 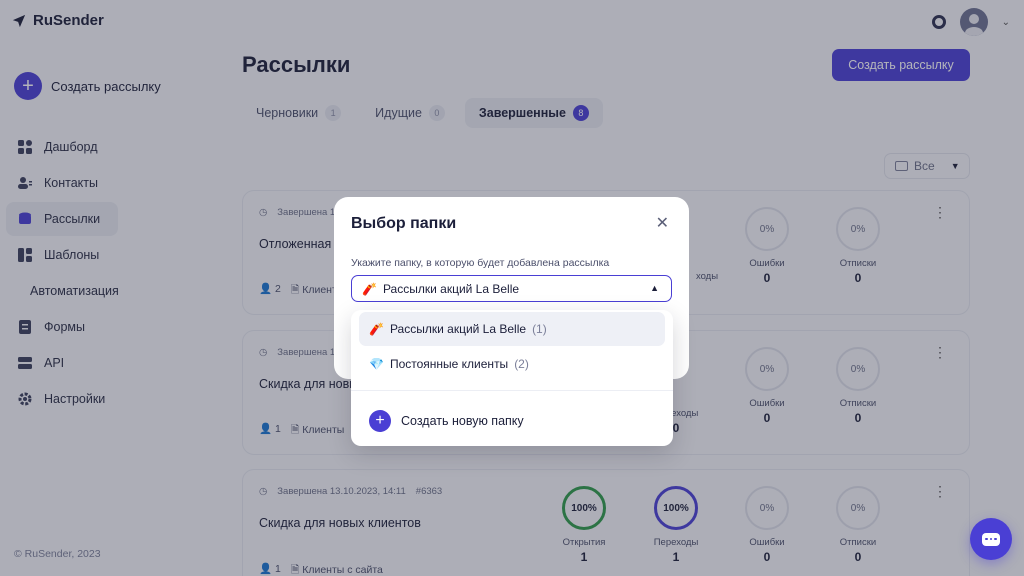 I want to click on folder-option: 🧨 Рассылки акций La Belle (1), so click(x=512, y=329).